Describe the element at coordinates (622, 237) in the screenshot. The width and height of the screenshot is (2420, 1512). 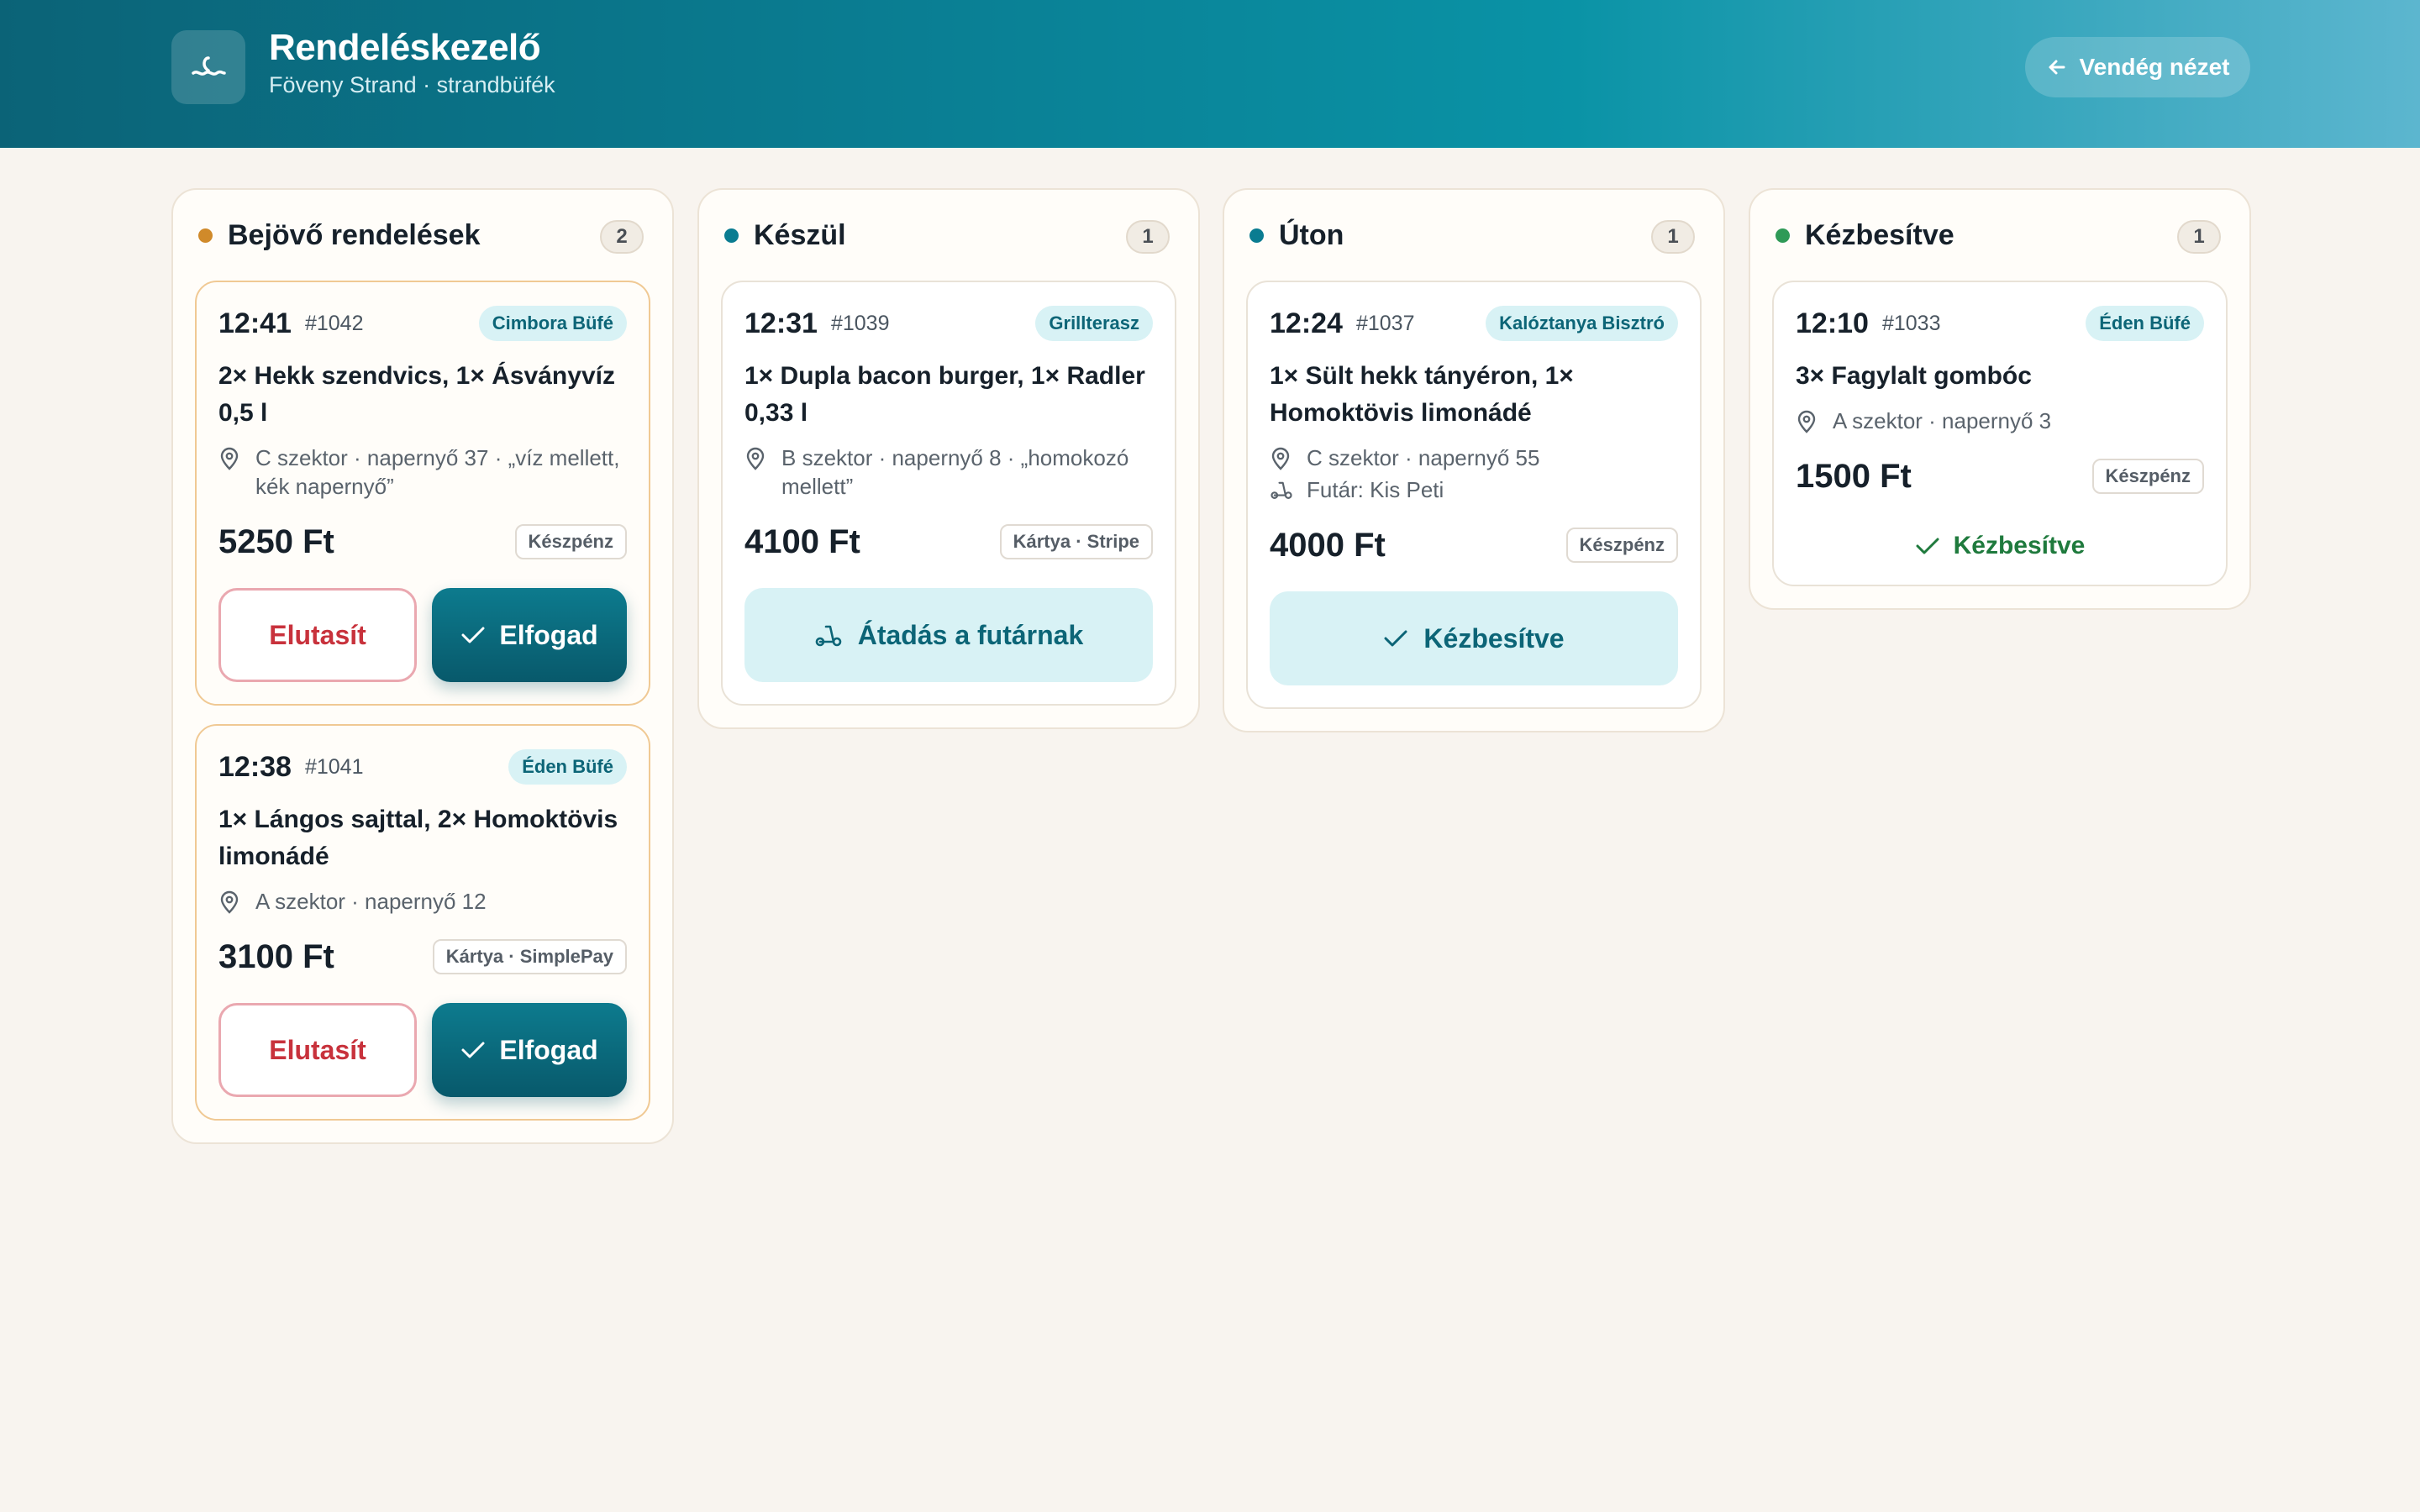
I see `column-count-badge: 2` at that location.